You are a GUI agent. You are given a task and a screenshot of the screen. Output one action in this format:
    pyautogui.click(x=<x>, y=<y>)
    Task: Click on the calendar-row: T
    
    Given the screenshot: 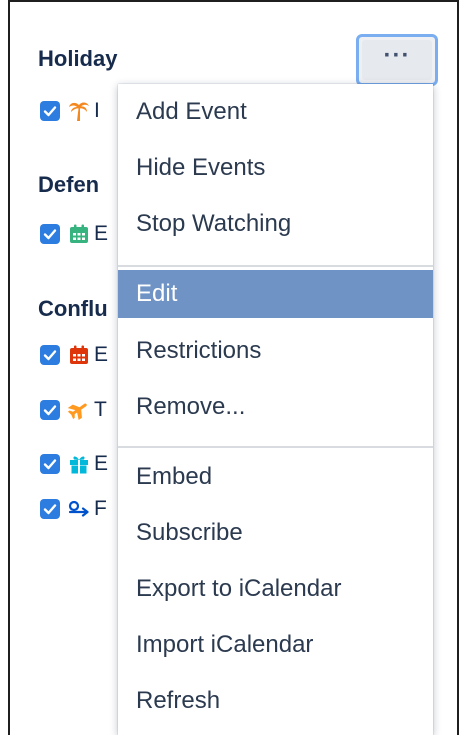 What is the action you would take?
    pyautogui.click(x=73, y=410)
    